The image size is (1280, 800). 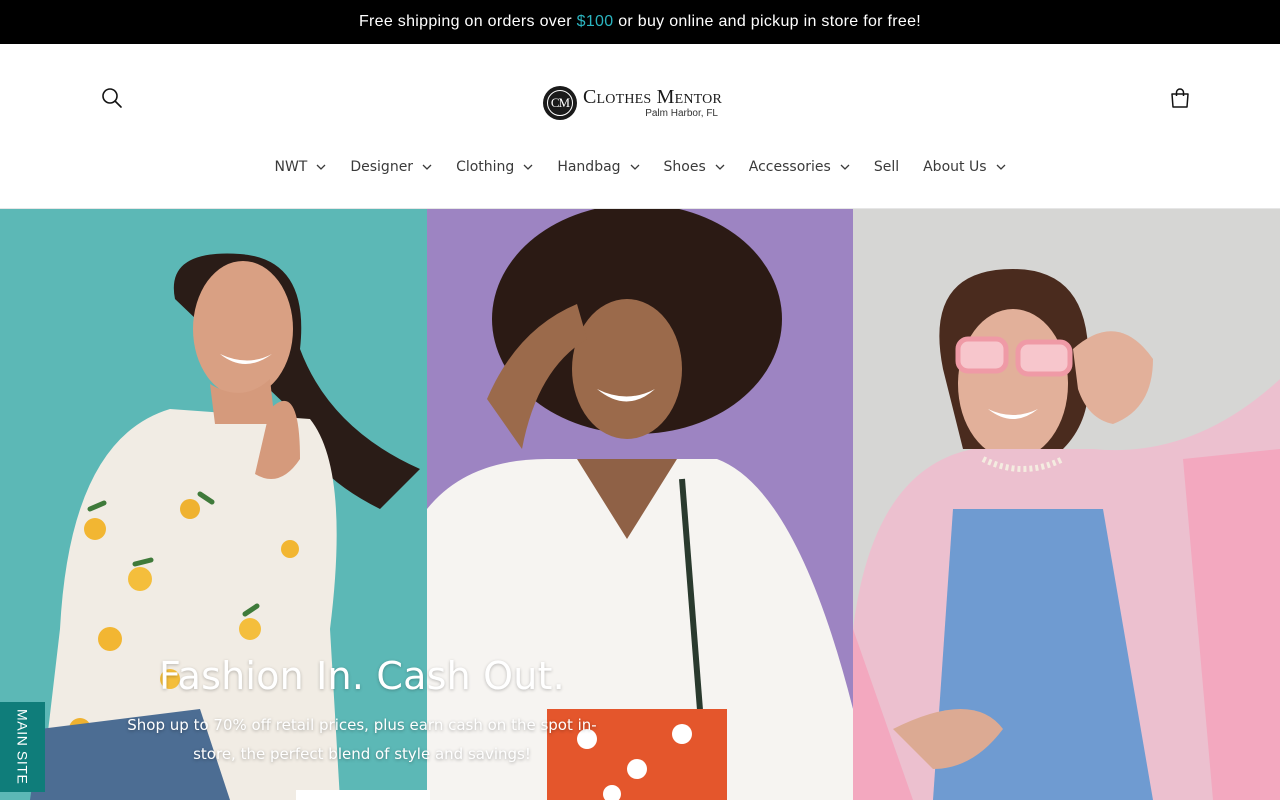 I want to click on nav-item-handbag: Handbag, so click(x=598, y=167).